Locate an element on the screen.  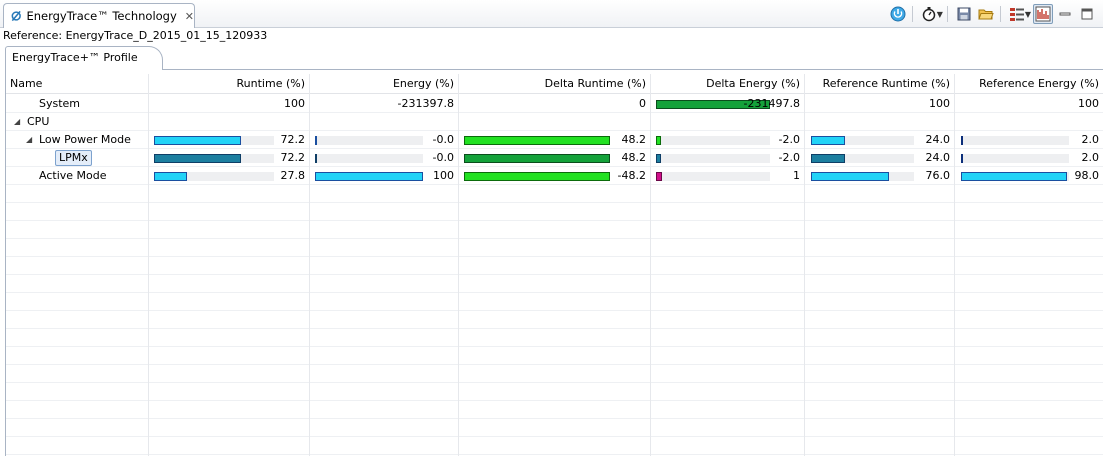
table-row: LPMx 72.2 -0.0 48.2 -2.0 24.0 2.0 is located at coordinates (554, 158).